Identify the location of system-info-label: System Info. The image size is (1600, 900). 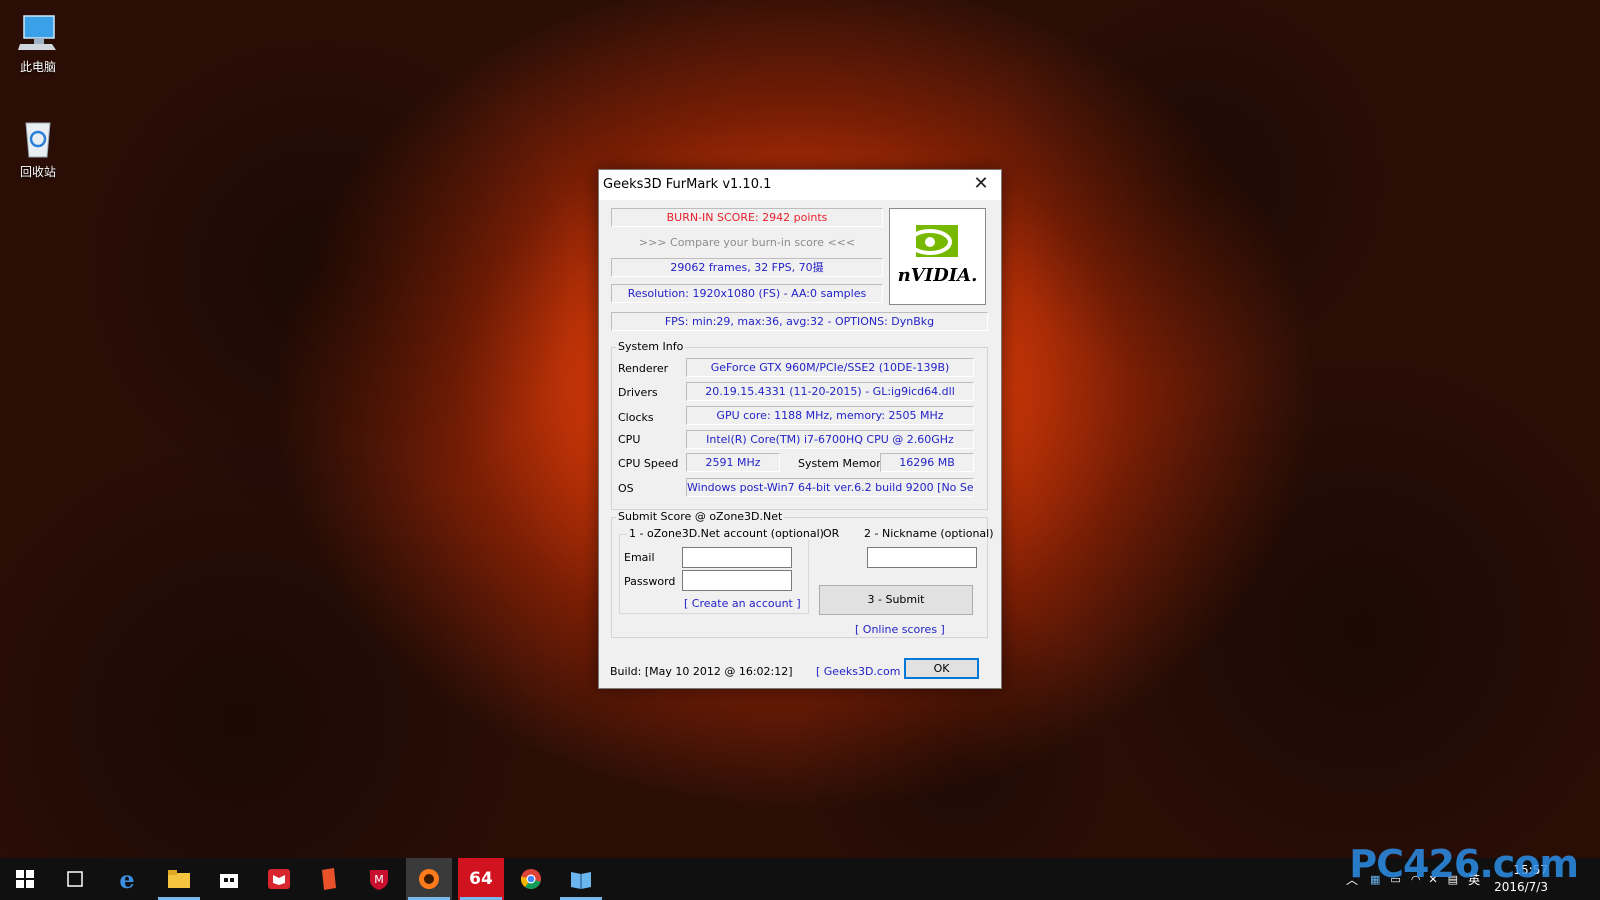
(651, 346).